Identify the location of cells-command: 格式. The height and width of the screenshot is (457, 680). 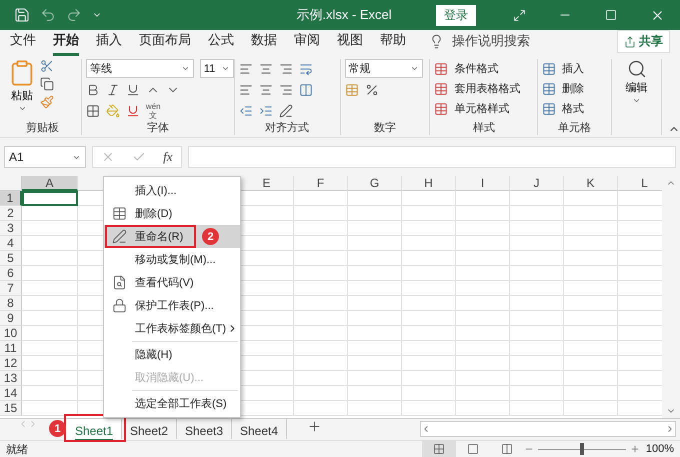
(573, 108).